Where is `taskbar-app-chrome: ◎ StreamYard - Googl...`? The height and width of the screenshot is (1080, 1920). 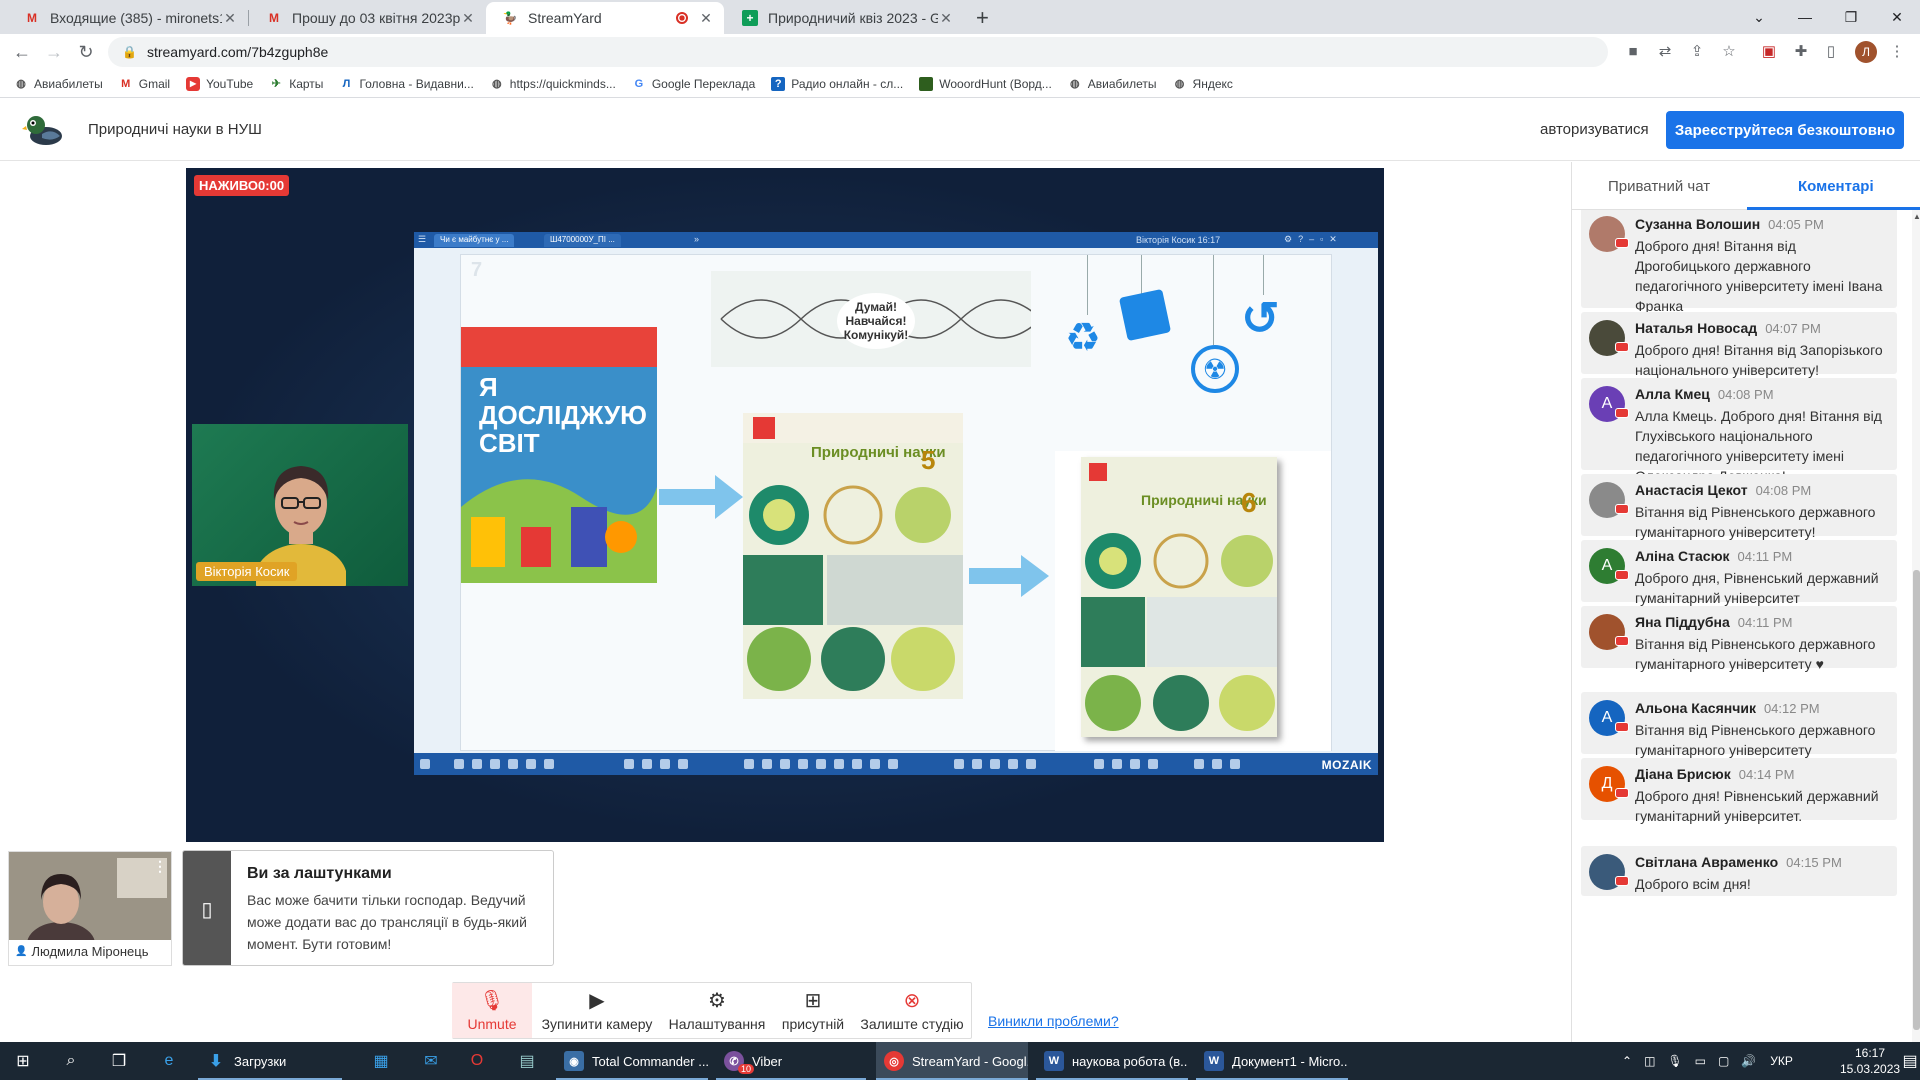
taskbar-app-chrome: ◎ StreamYard - Googl... is located at coordinates (952, 1061).